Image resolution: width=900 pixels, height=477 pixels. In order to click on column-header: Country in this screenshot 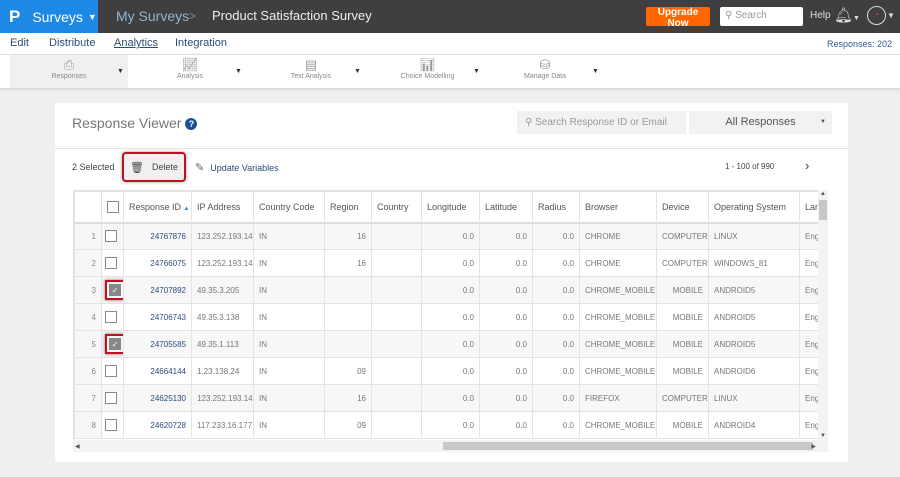, I will do `click(396, 207)`.